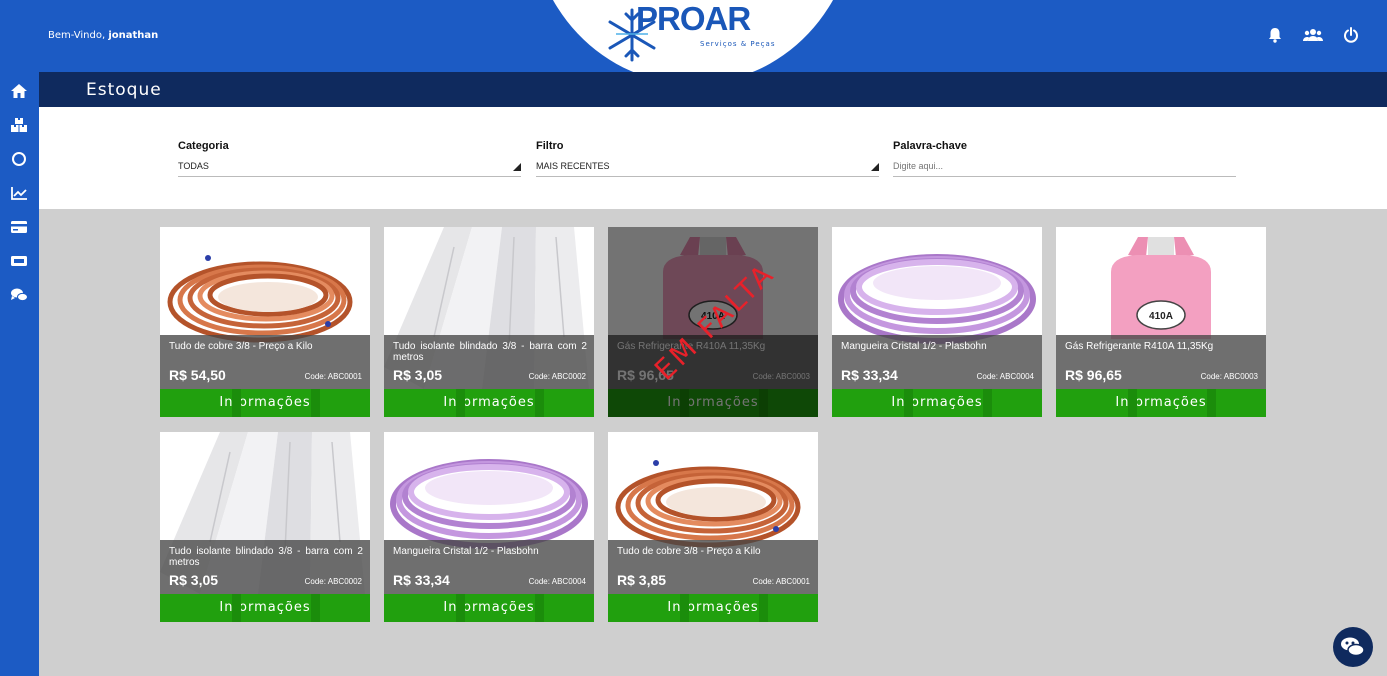 The image size is (1387, 676). What do you see at coordinates (738, 44) in the screenshot?
I see `logo-subtitle: Serviços & Peças` at bounding box center [738, 44].